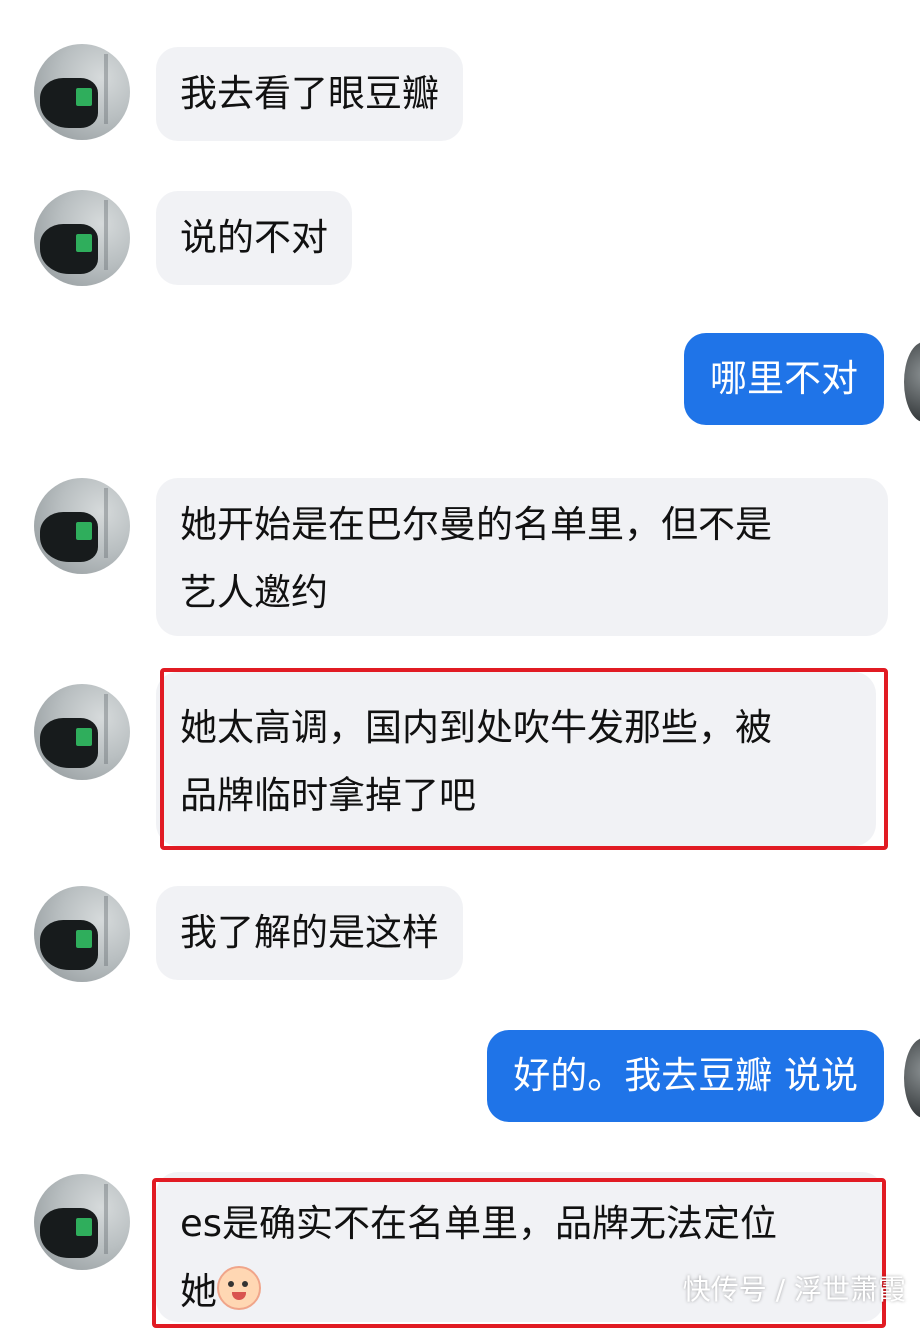  I want to click on message-text-line: 艺人邀约, so click(254, 592).